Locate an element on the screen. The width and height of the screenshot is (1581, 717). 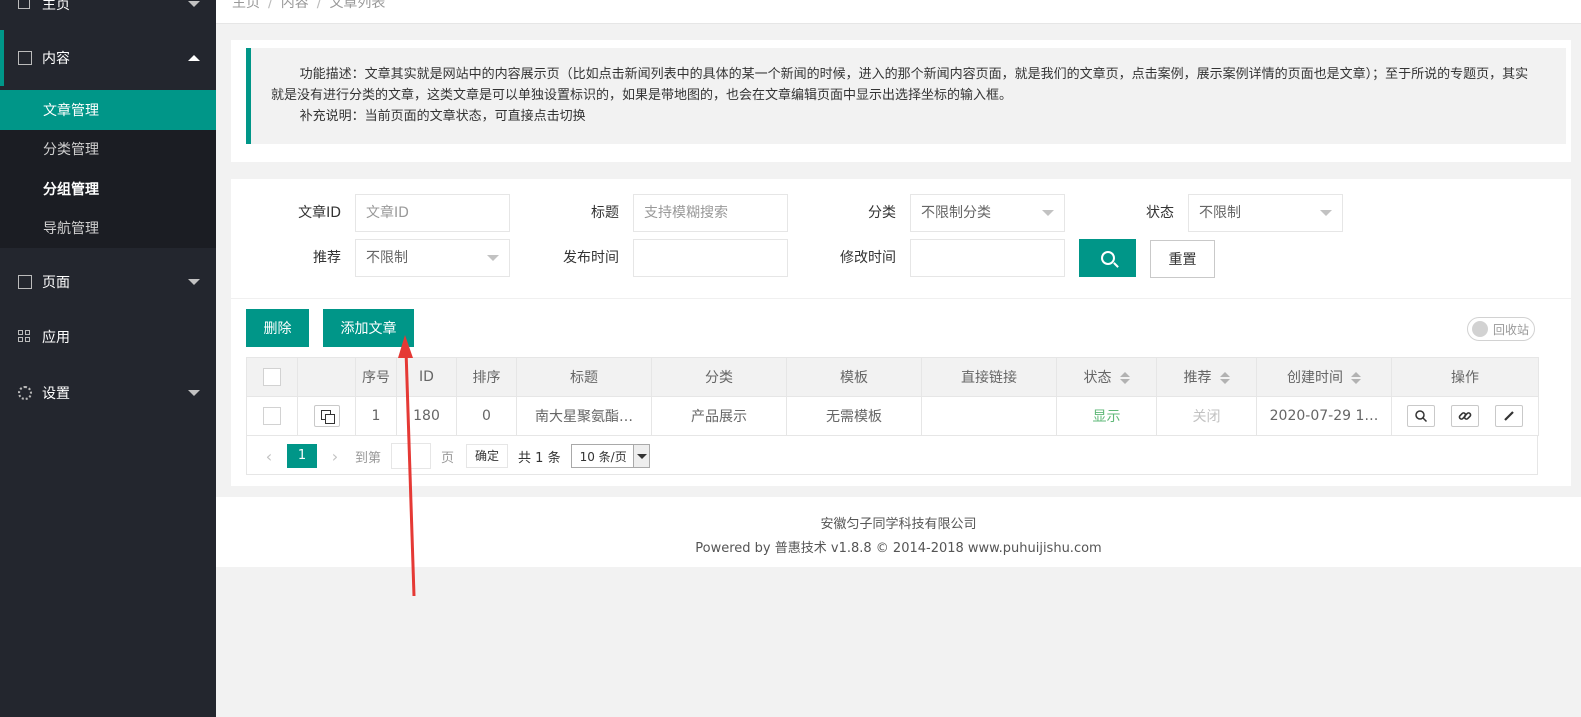
pagination: ‹ 1 › 到第 页 确定 共 1 条 10 条/页 is located at coordinates (453, 456).